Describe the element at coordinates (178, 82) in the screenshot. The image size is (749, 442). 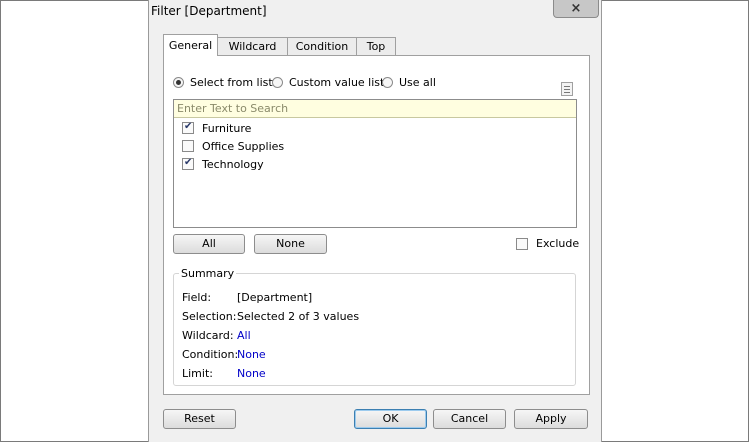
I see `radio-selected-icon` at that location.